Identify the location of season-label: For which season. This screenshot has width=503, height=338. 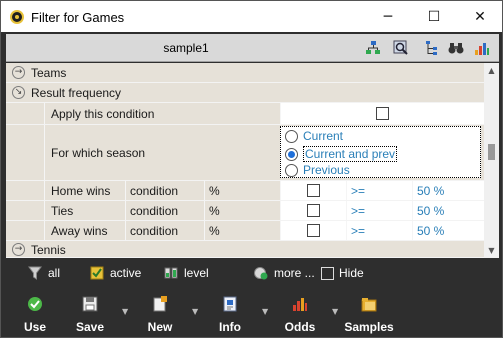
(162, 152).